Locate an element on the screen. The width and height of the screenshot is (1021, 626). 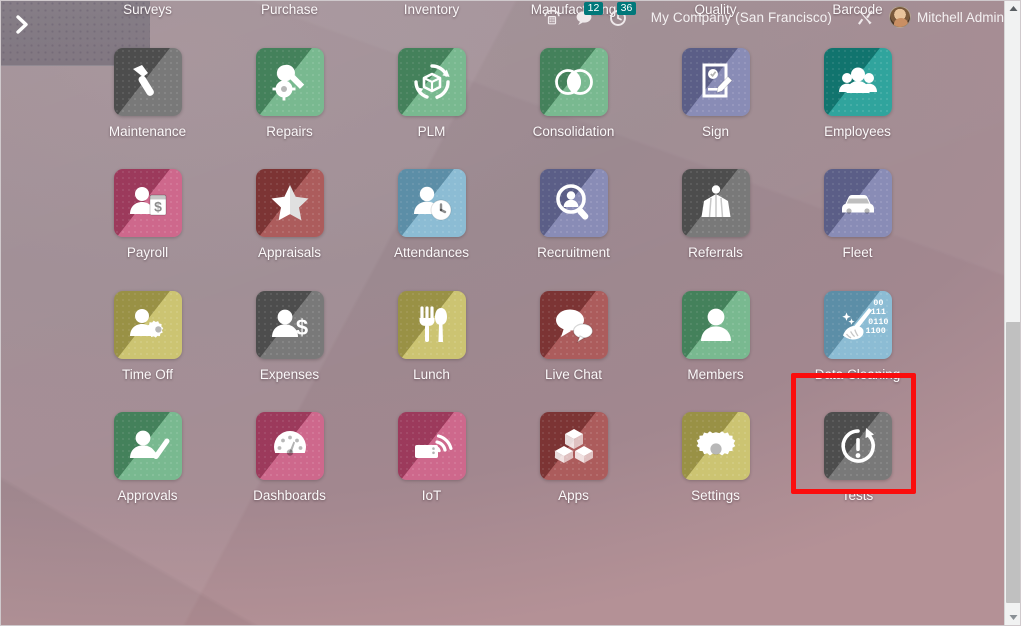
app-tile-data-cleaning: 00 111 0110 1100 Data Cleaning is located at coordinates (858, 340).